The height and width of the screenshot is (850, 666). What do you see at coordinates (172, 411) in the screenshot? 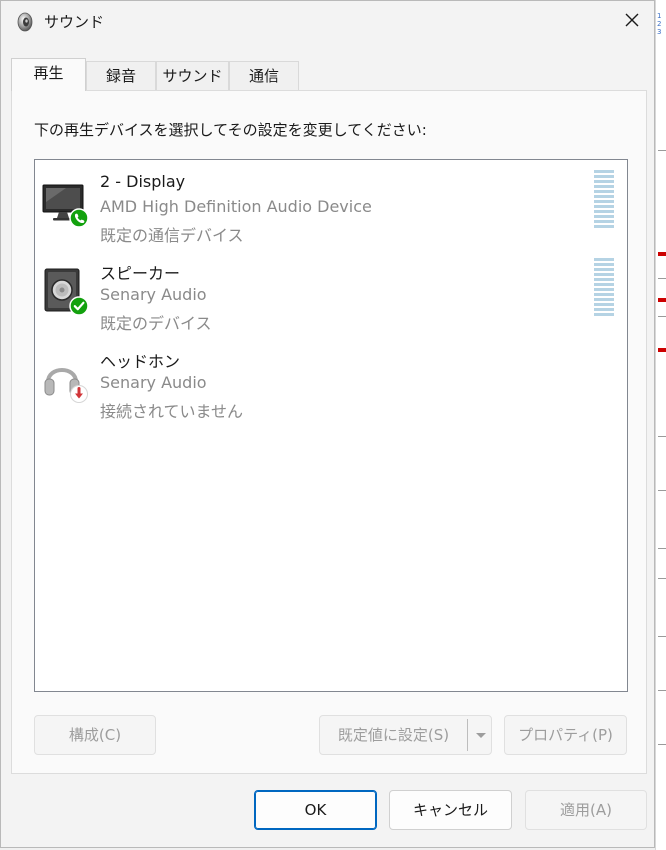
I see `device-status: 接続されていません` at bounding box center [172, 411].